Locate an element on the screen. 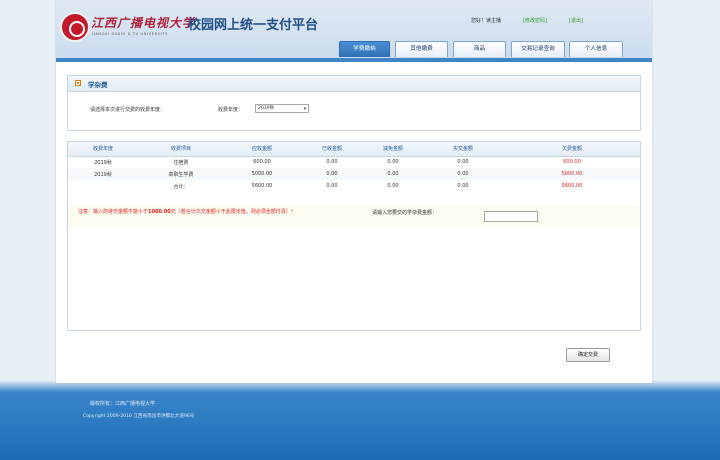 Image resolution: width=720 pixels, height=460 pixels. tuition-panel: 学杂费 请选择本次进行交费的收费年度： 收费年度： 2019秋 ▾ is located at coordinates (354, 103).